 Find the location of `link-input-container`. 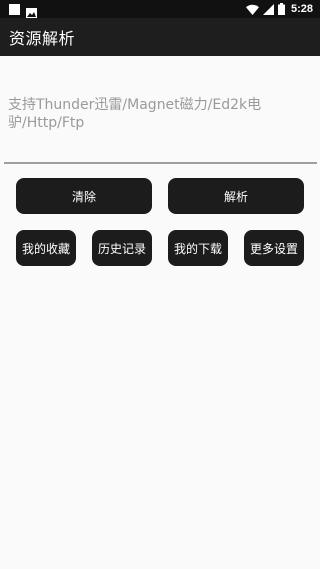

link-input-container is located at coordinates (160, 129).